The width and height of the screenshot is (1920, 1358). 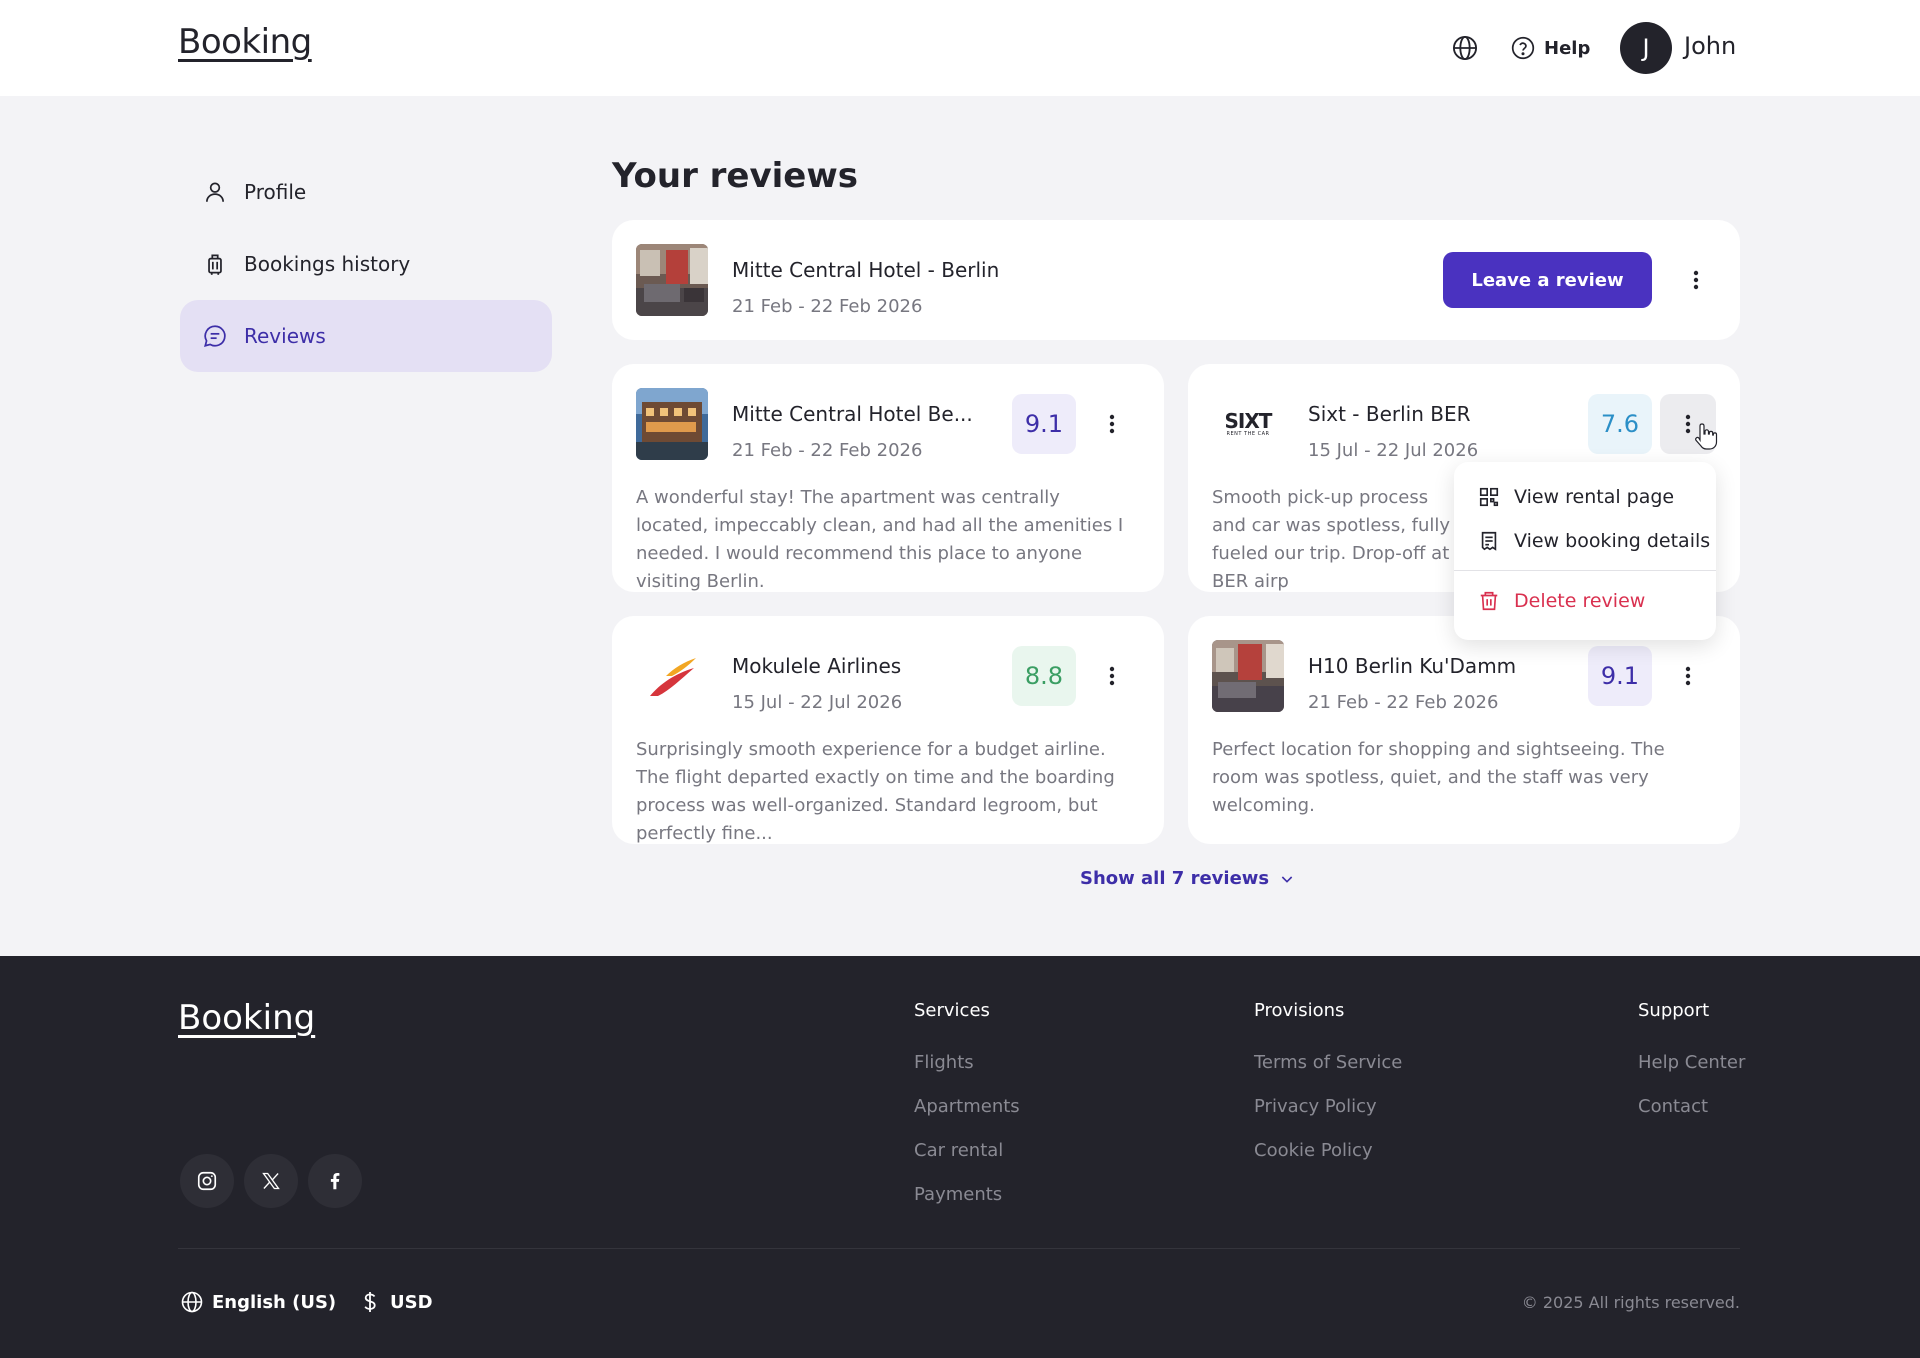 I want to click on user-icon, so click(x=215, y=192).